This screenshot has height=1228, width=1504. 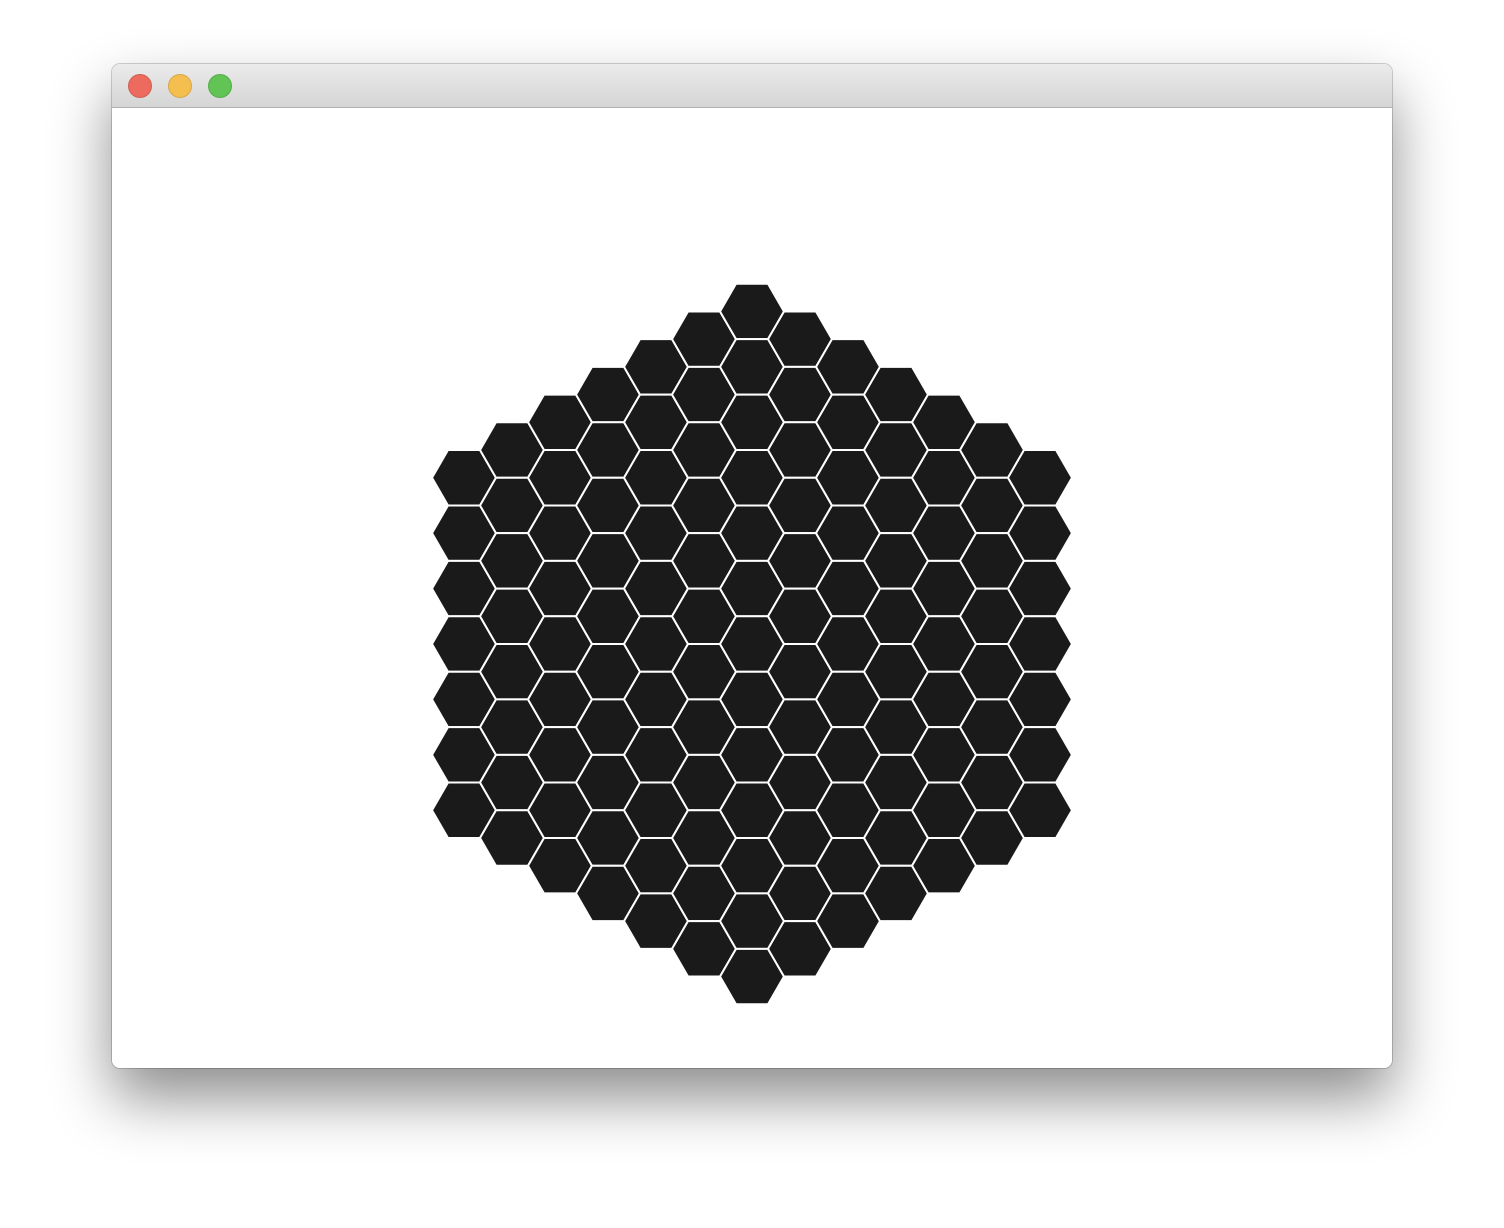 I want to click on maximize-button, so click(x=220, y=86).